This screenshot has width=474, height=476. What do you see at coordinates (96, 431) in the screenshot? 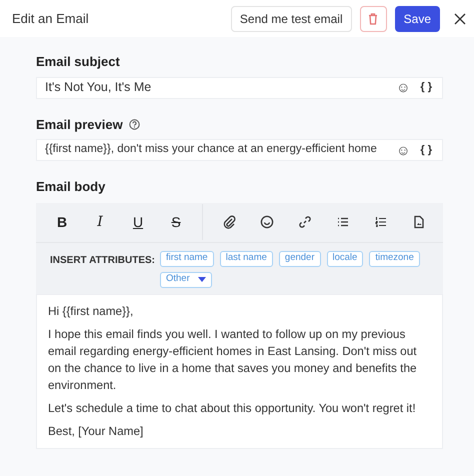
I see `body-paragraph: Best, [Your Name]` at bounding box center [96, 431].